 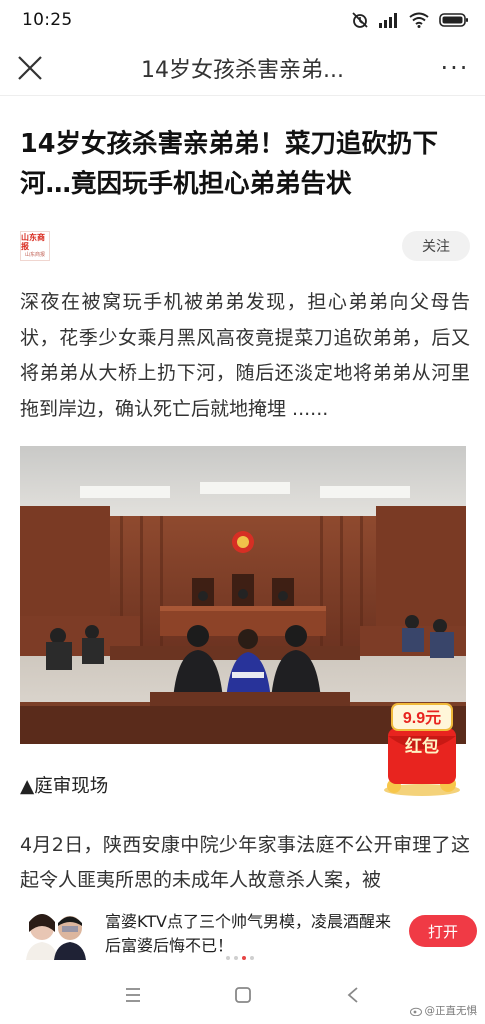 I want to click on status-bar: 10:25, so click(x=242, y=20).